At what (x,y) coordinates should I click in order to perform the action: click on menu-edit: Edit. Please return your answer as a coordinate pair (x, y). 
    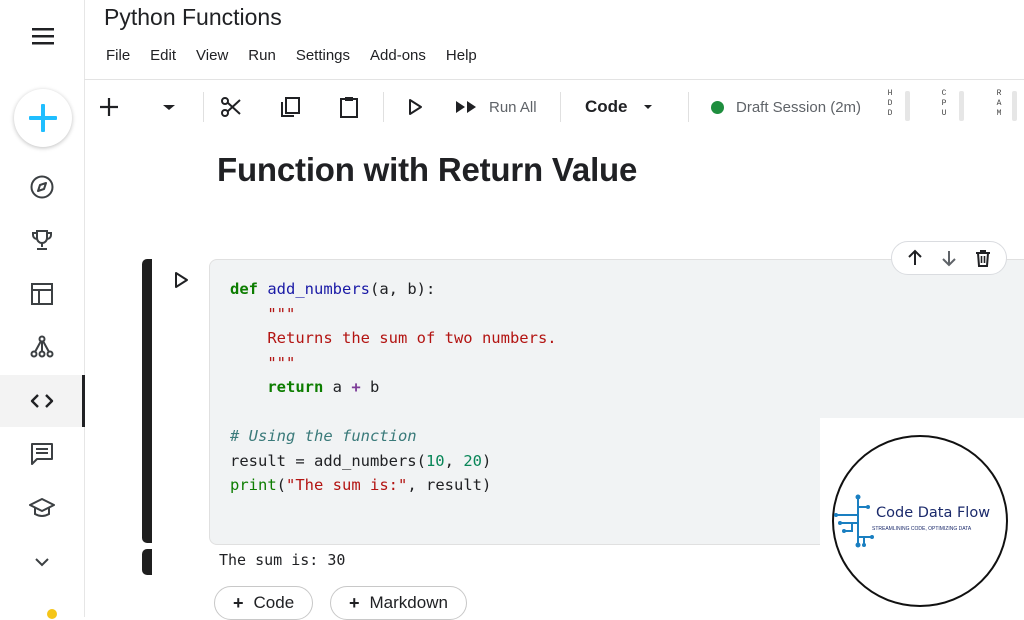
    Looking at the image, I should click on (163, 55).